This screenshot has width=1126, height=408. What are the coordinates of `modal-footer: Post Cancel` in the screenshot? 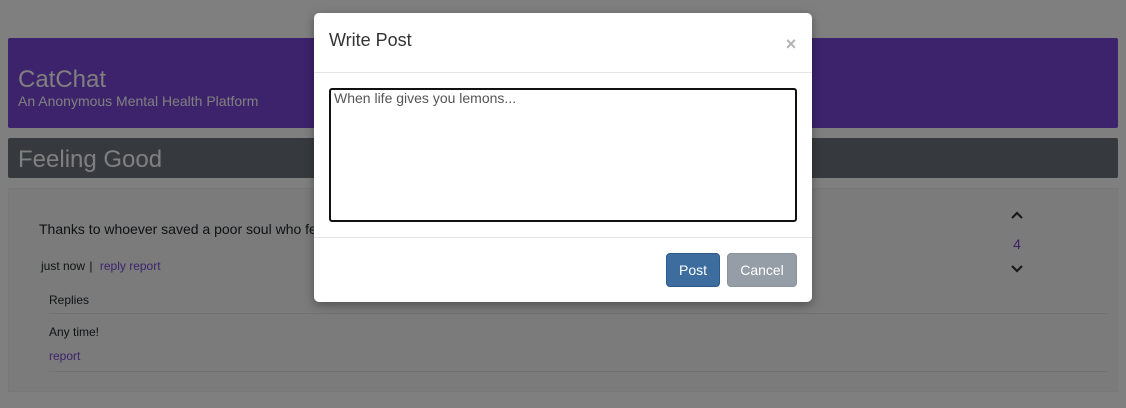 It's located at (563, 269).